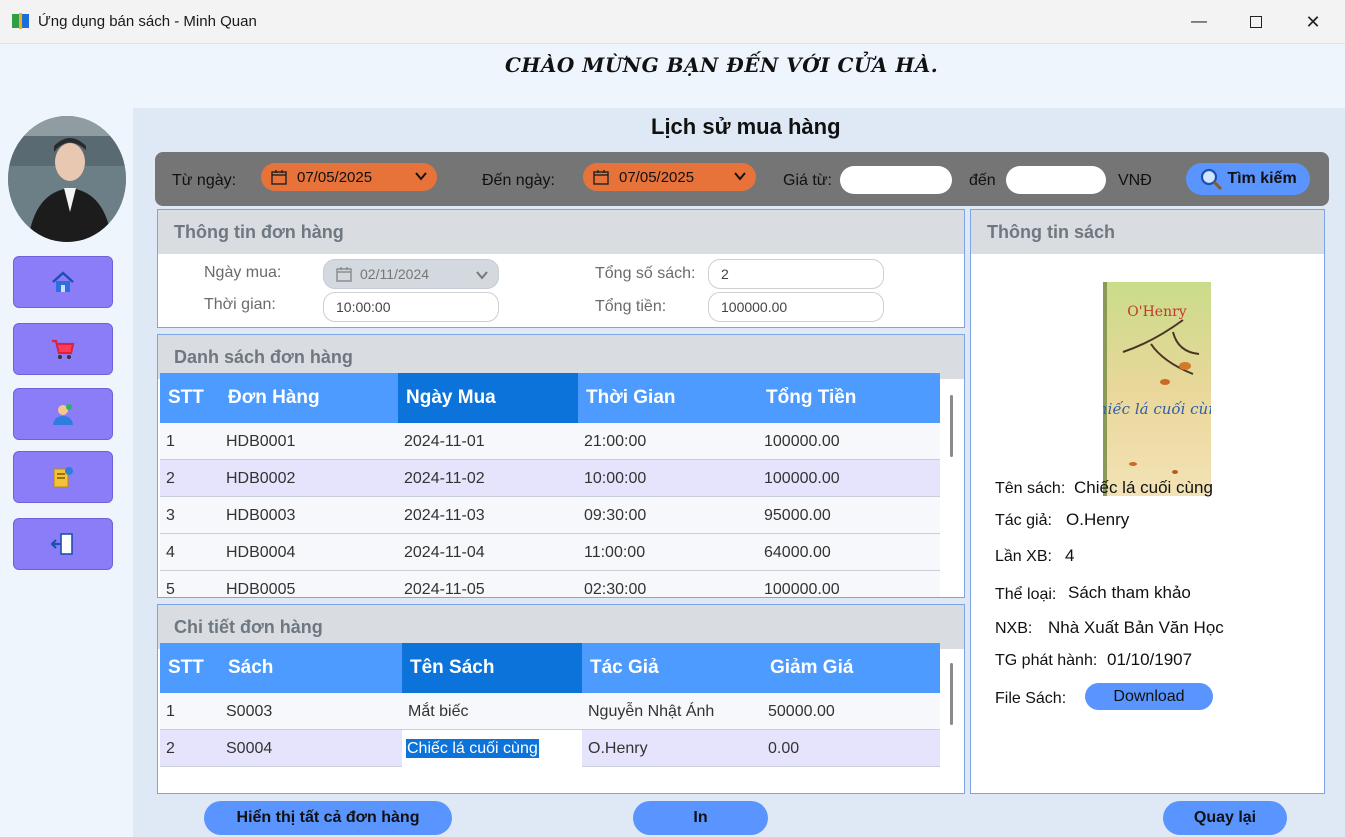 The height and width of the screenshot is (837, 1345). Describe the element at coordinates (797, 552) in the screenshot. I see `cell-total: 64000.00` at that location.